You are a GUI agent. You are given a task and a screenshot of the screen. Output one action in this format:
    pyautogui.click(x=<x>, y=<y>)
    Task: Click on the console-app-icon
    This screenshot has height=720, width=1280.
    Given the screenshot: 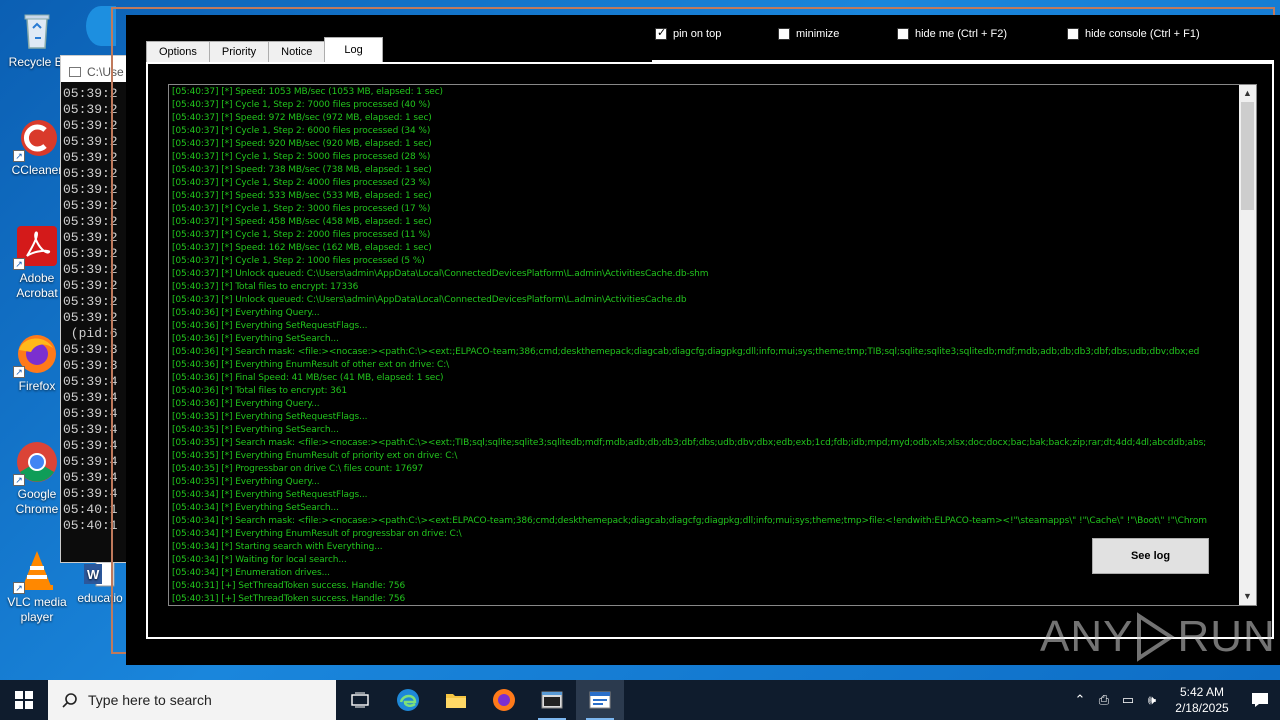 What is the action you would take?
    pyautogui.click(x=552, y=700)
    